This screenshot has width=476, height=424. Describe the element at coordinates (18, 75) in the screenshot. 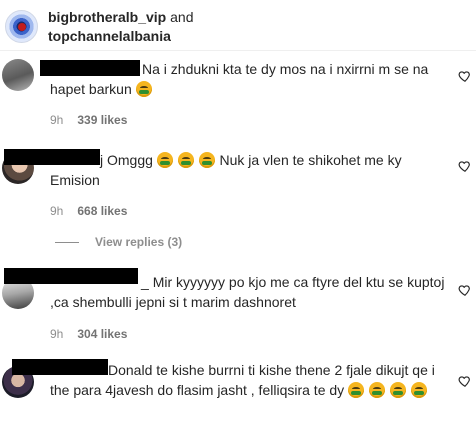

I see `commenter-avatar` at that location.